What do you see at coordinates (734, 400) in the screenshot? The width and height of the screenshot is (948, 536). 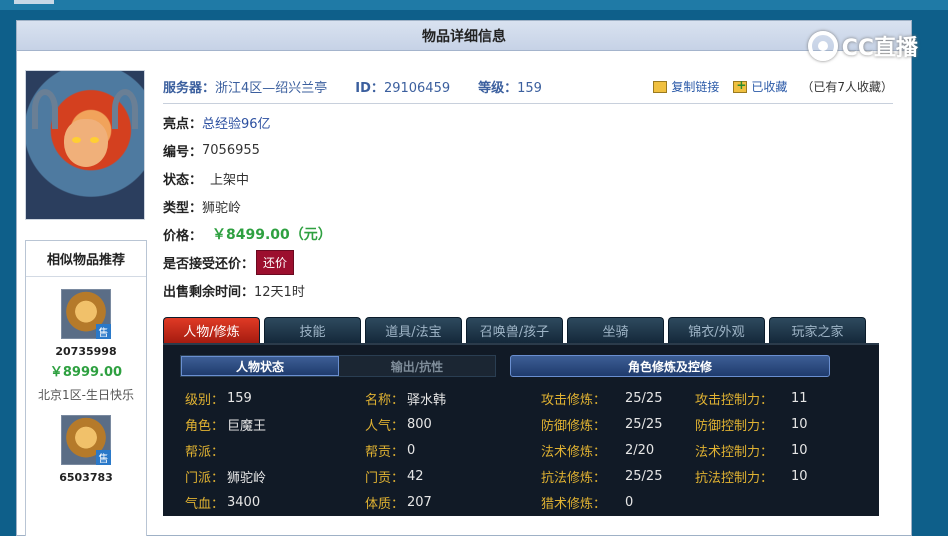 I see `control-label: 攻击控制力：` at bounding box center [734, 400].